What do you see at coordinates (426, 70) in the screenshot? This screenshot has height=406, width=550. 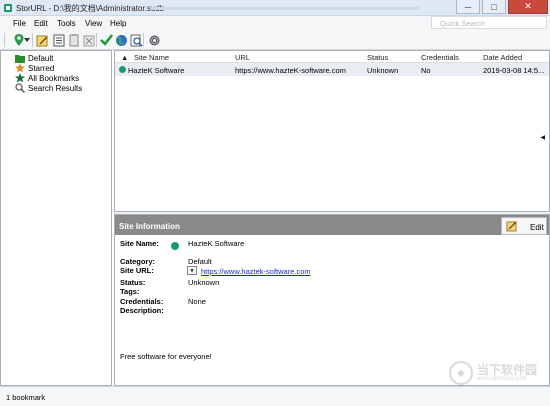 I see `cell-credentials: No` at bounding box center [426, 70].